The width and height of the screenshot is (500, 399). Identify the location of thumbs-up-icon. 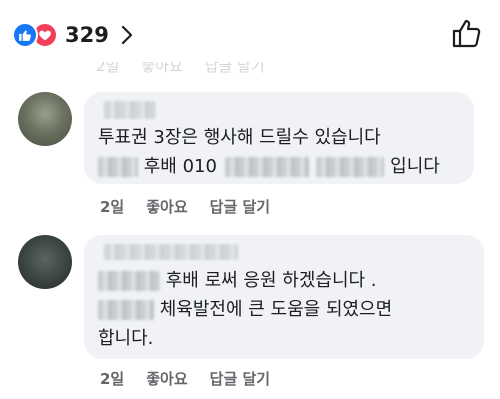
(466, 33).